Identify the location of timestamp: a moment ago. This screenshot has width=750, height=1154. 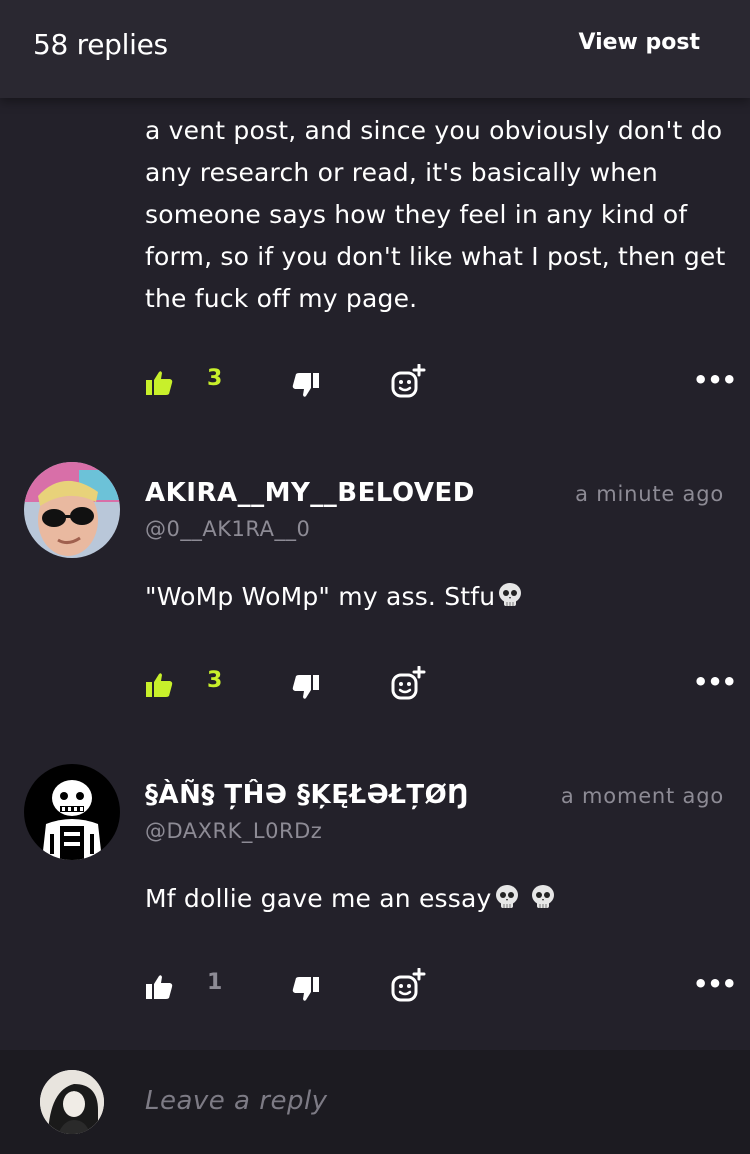
(642, 796).